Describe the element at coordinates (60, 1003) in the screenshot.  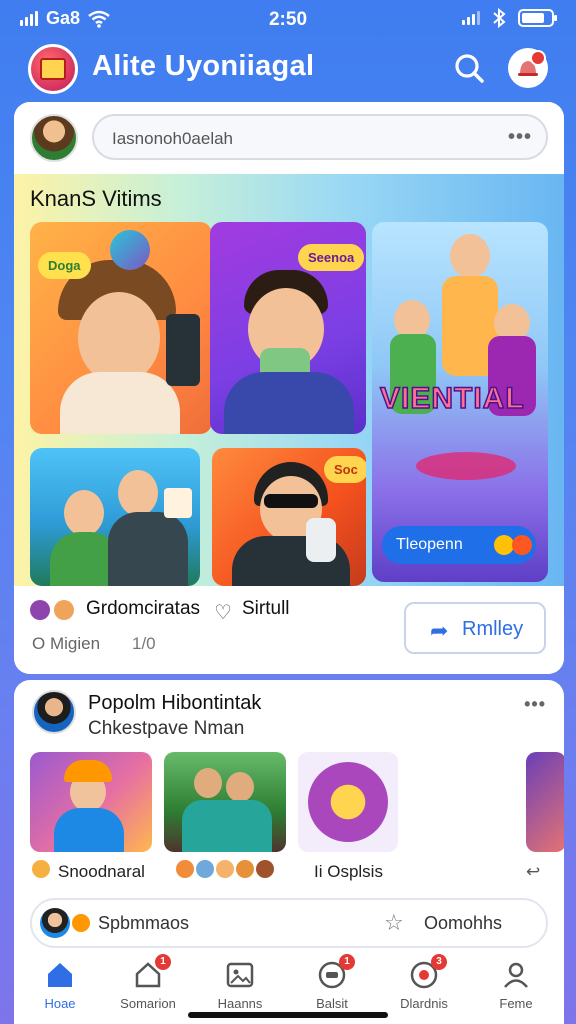
I see `nav-label: Hoae` at that location.